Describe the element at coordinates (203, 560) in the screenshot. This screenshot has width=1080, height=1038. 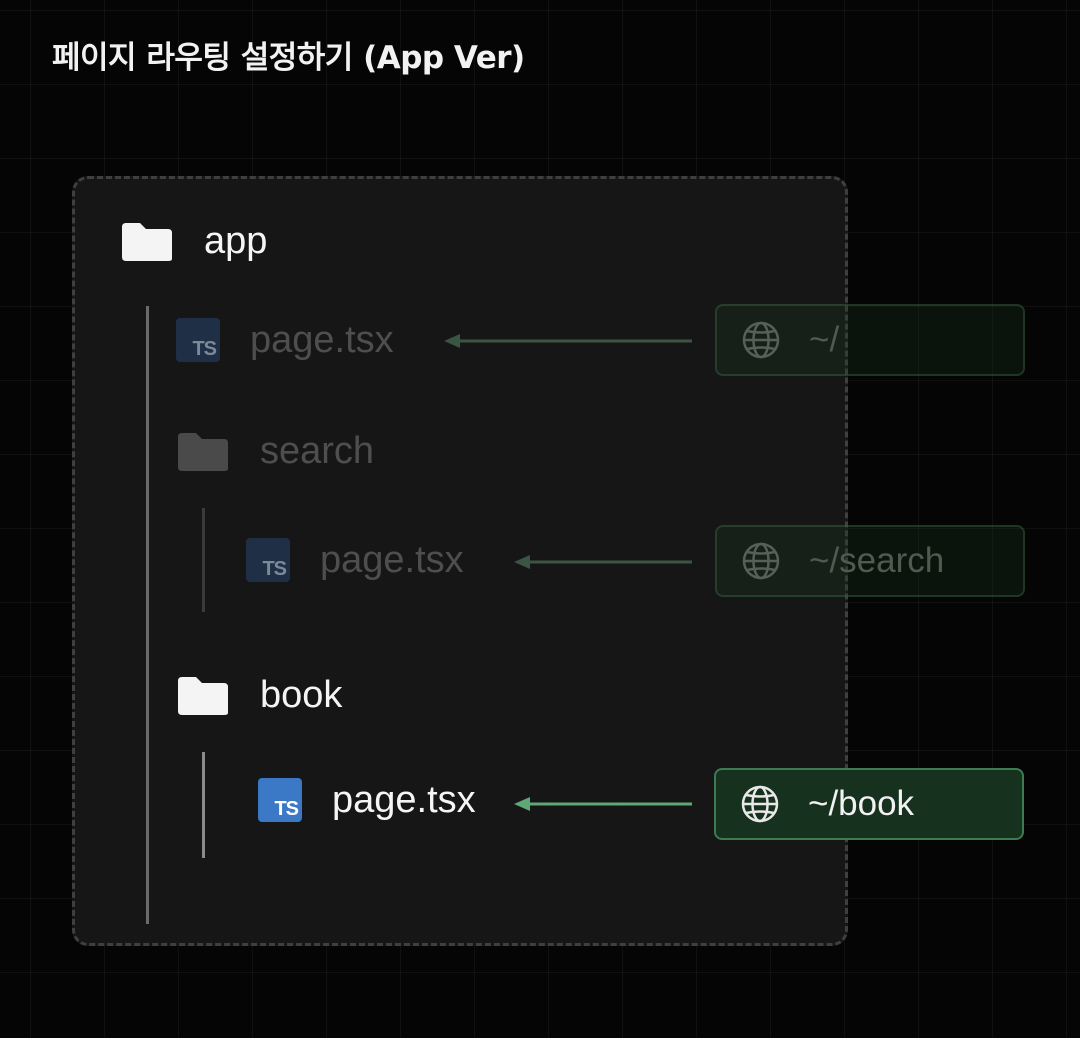
I see `tree-guide-search` at that location.